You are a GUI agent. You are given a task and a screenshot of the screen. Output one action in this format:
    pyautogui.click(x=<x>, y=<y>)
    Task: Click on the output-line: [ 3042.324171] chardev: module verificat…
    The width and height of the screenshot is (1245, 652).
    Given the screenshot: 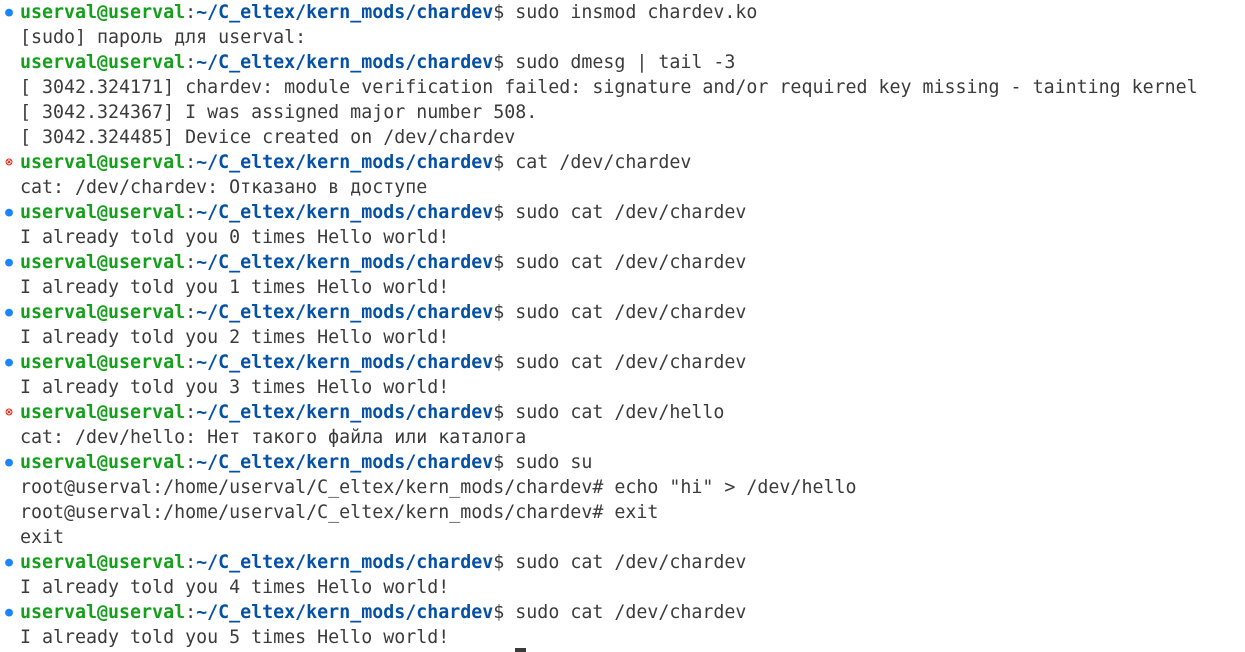 What is the action you would take?
    pyautogui.click(x=622, y=87)
    